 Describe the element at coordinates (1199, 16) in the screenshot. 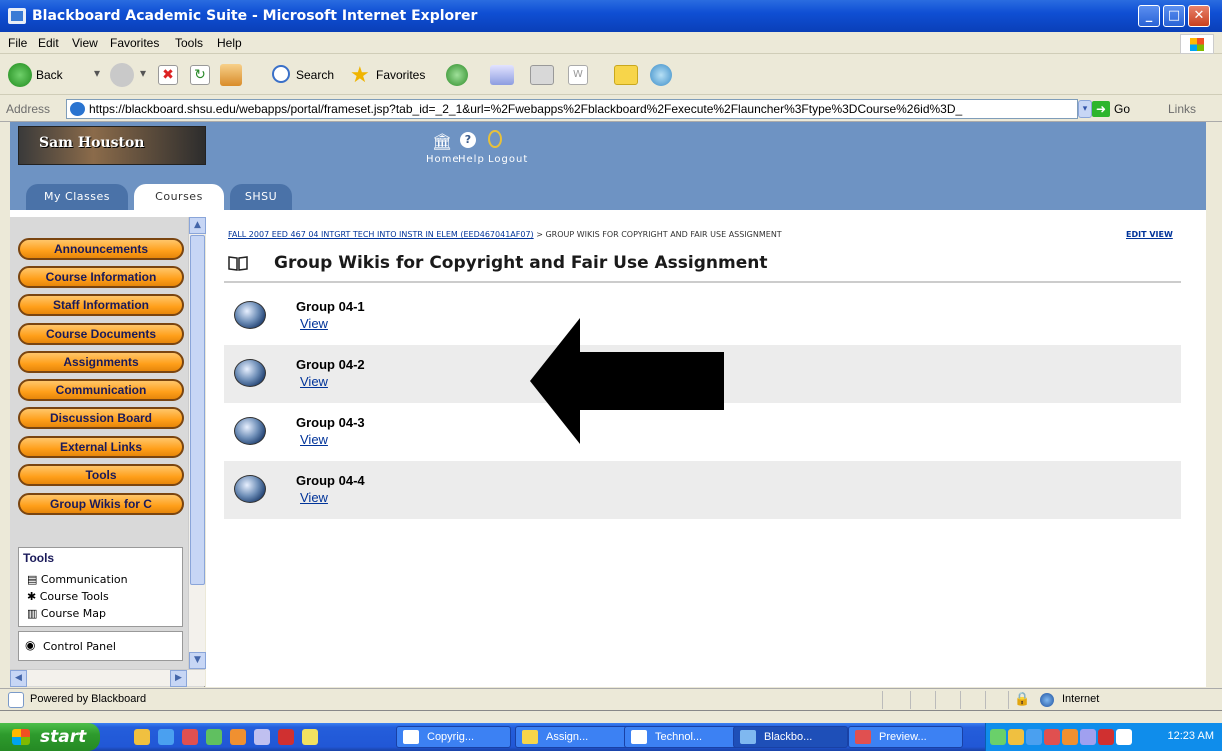

I see `close-button: ✕` at that location.